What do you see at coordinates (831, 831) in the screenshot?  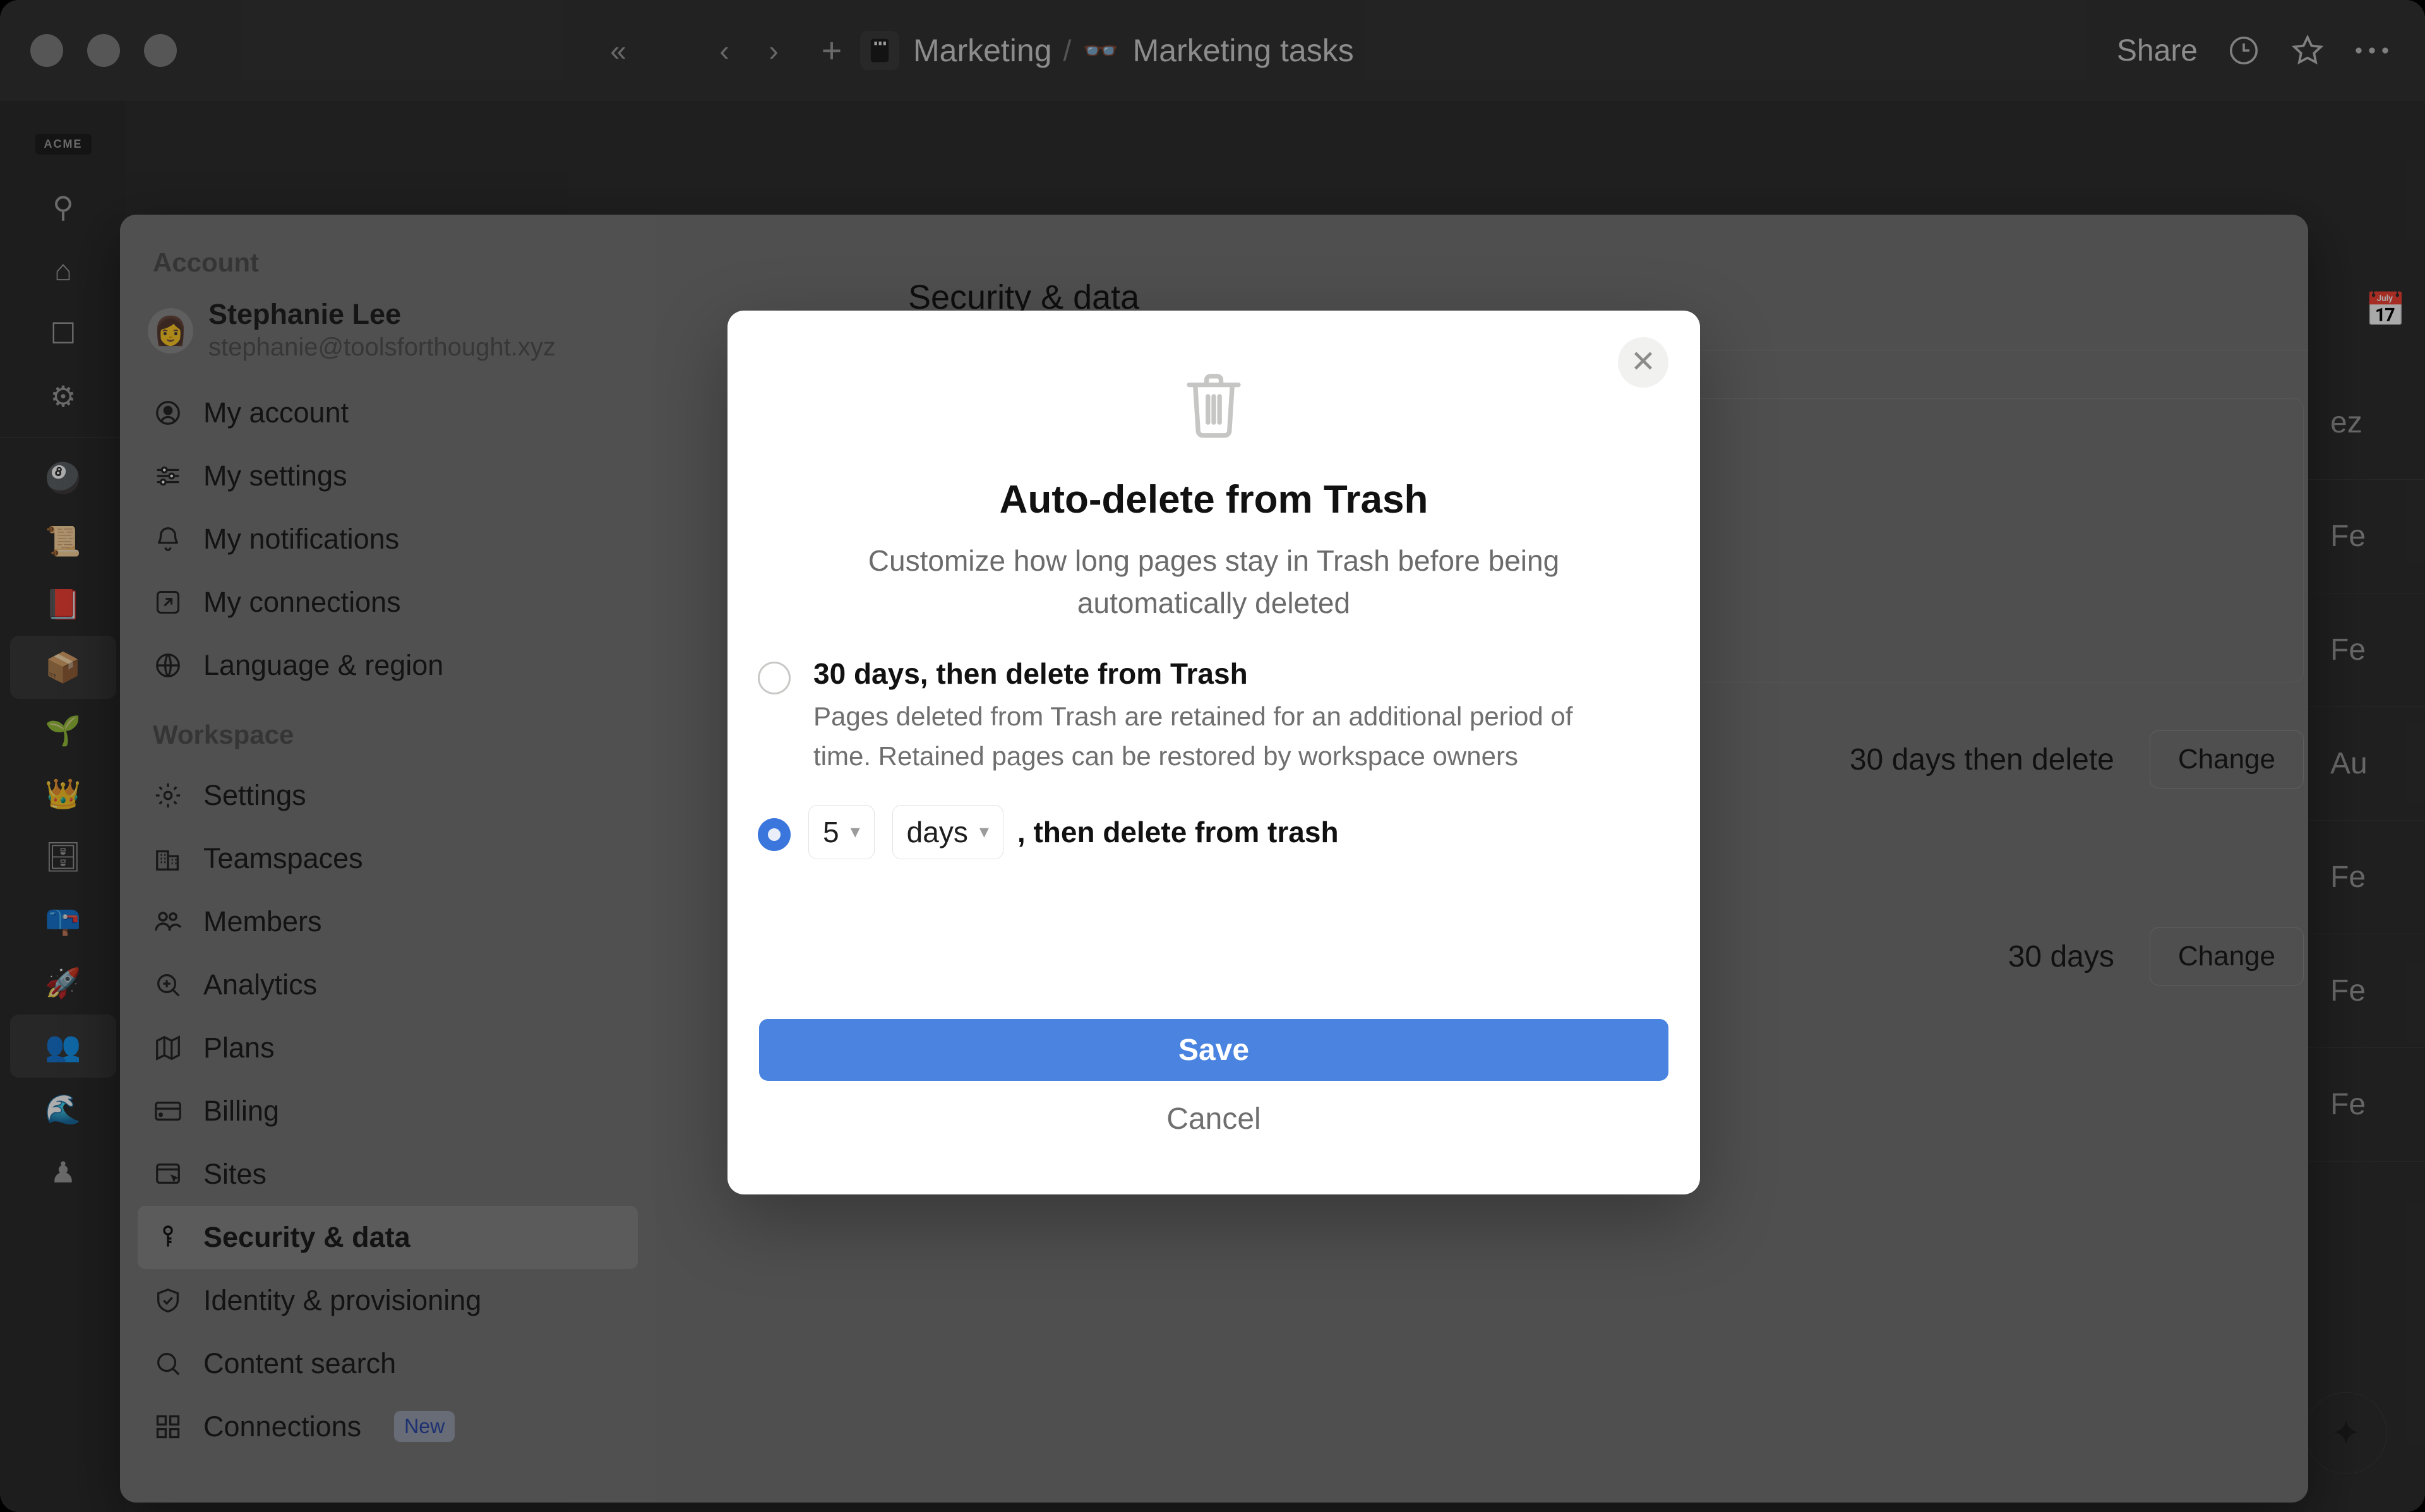 I see `amount-value: 5` at bounding box center [831, 831].